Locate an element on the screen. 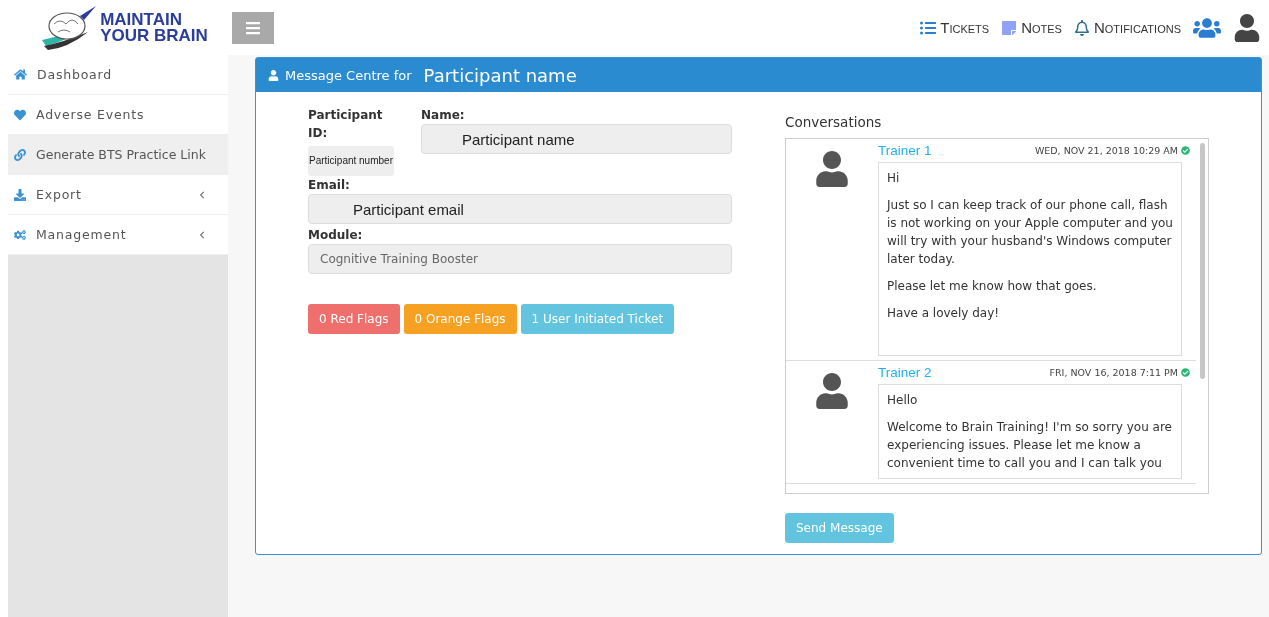  menu-button is located at coordinates (253, 27).